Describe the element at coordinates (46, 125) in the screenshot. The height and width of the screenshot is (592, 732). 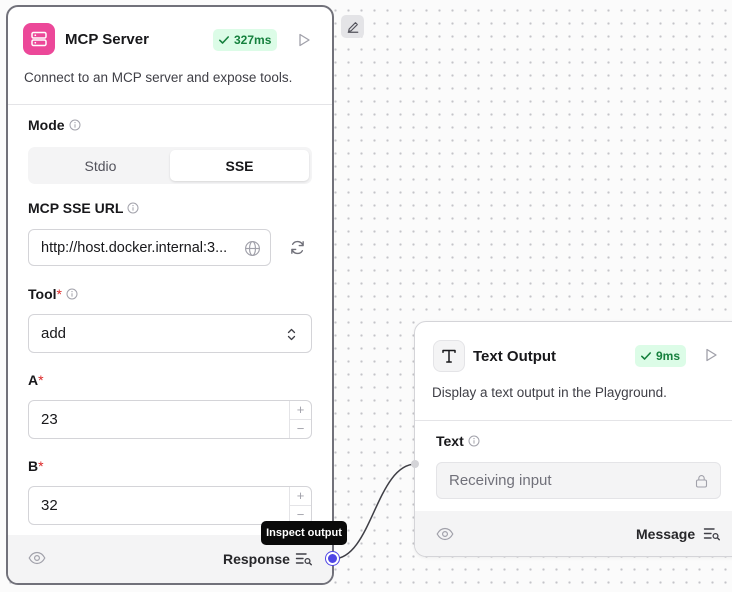
I see `mode-label-text: Mode` at that location.